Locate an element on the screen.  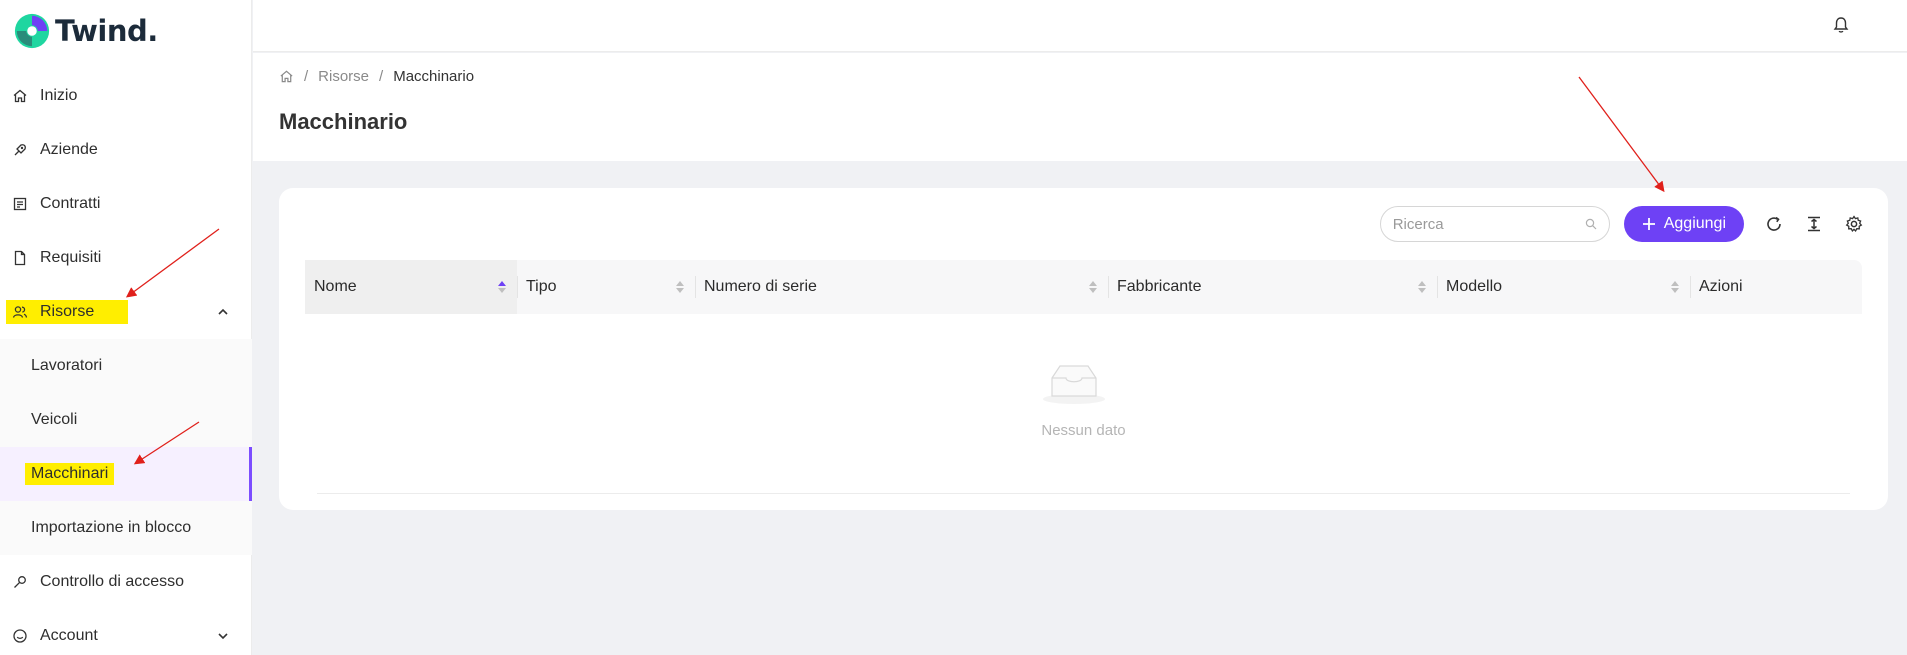
chevron-up-icon is located at coordinates (223, 311).